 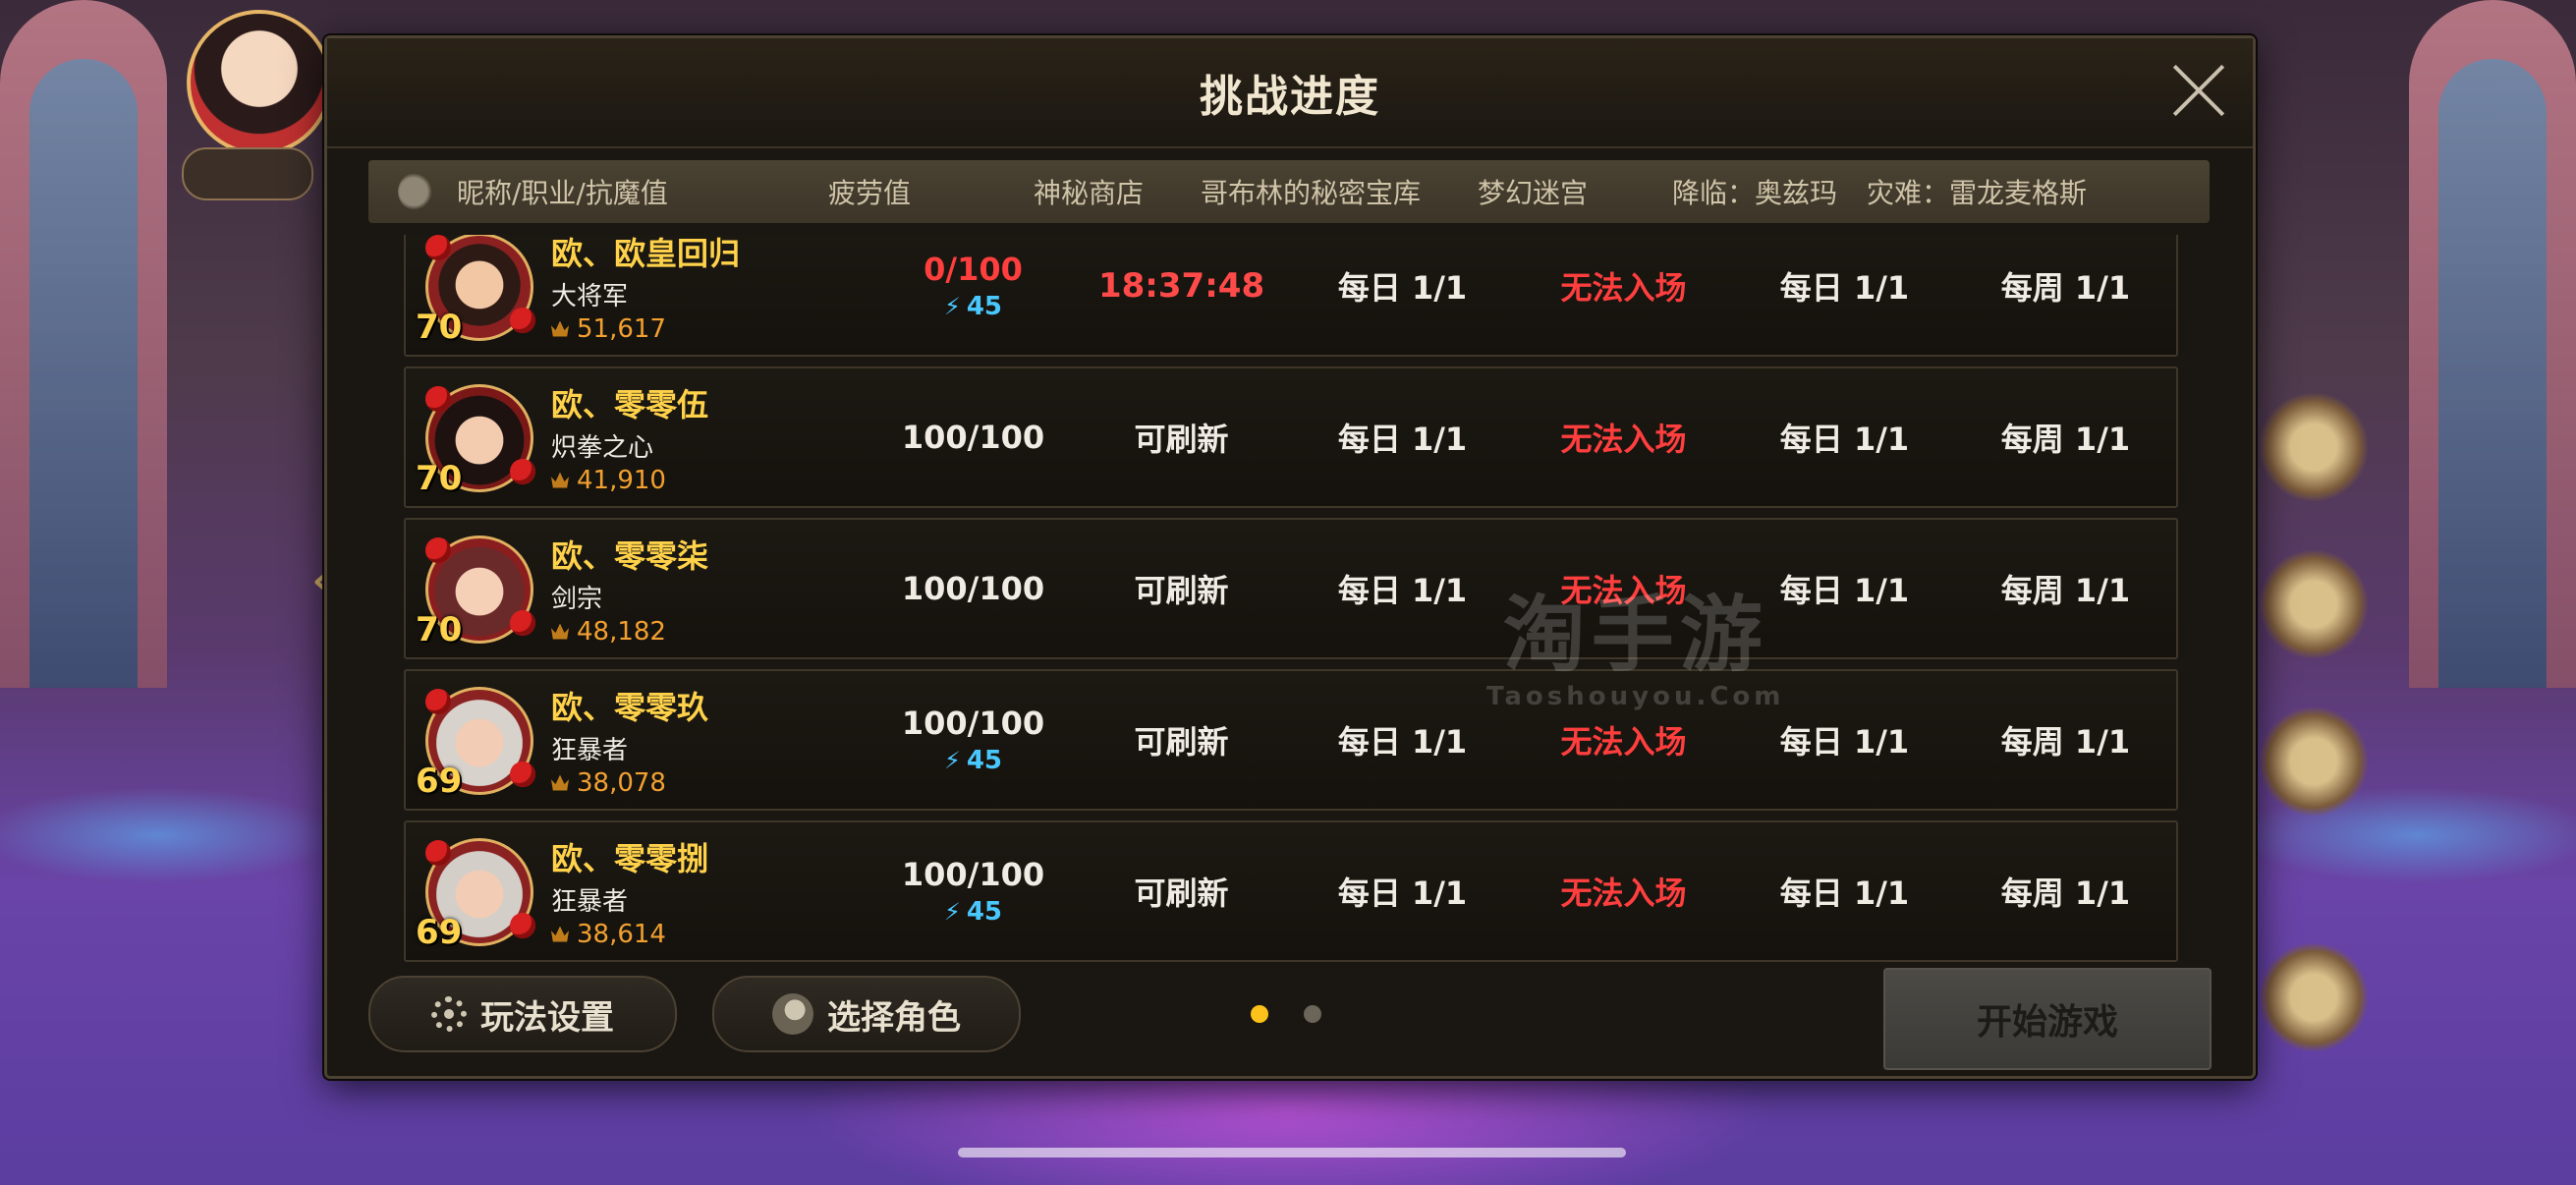 What do you see at coordinates (1292, 1153) in the screenshot?
I see `home-indicator` at bounding box center [1292, 1153].